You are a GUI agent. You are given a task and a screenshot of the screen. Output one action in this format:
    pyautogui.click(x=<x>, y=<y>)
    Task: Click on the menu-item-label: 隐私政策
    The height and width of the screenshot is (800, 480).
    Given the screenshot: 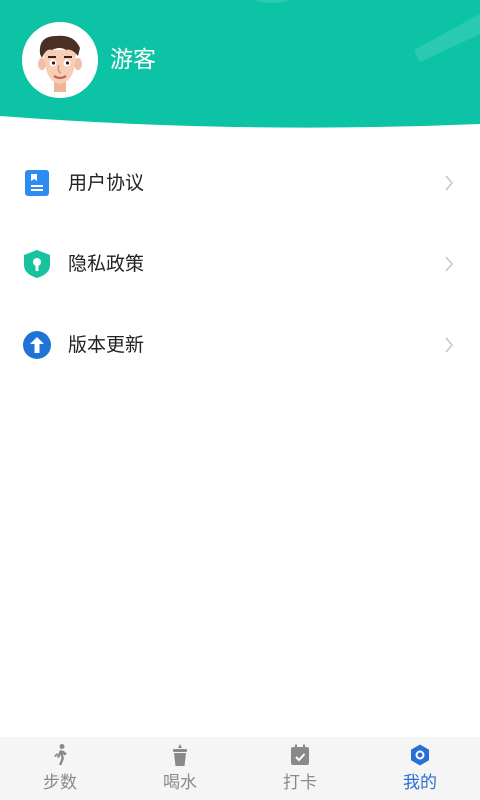 What is the action you would take?
    pyautogui.click(x=106, y=264)
    